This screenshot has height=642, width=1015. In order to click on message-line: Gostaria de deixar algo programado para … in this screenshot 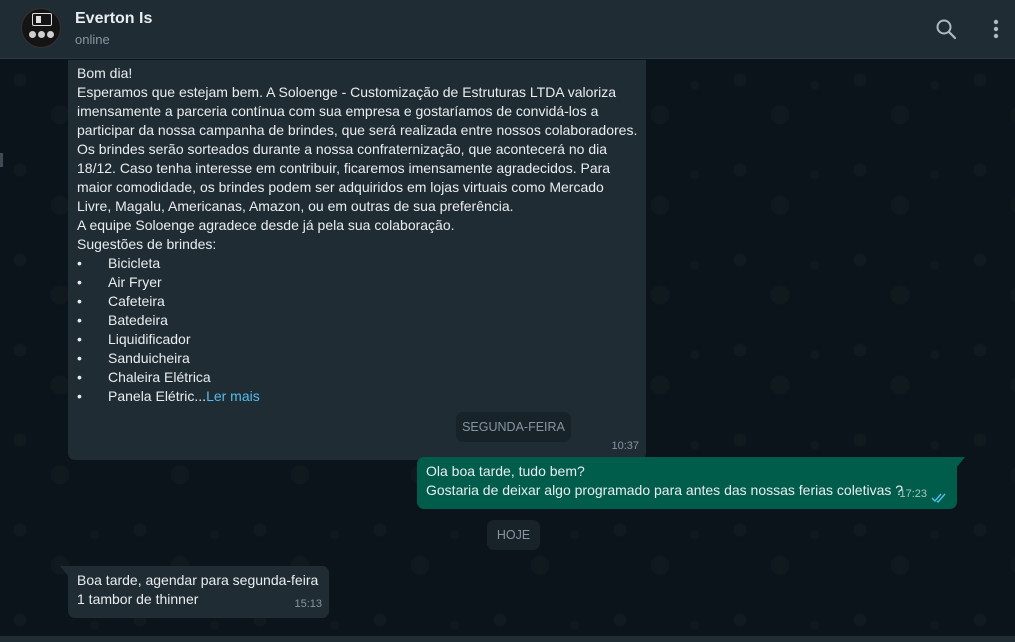, I will do `click(665, 490)`.